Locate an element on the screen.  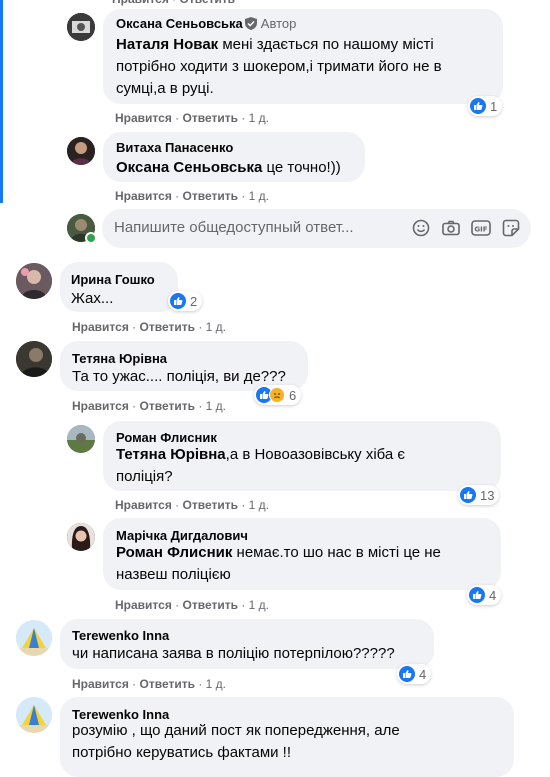
sad-reaction-icon is located at coordinates (277, 395).